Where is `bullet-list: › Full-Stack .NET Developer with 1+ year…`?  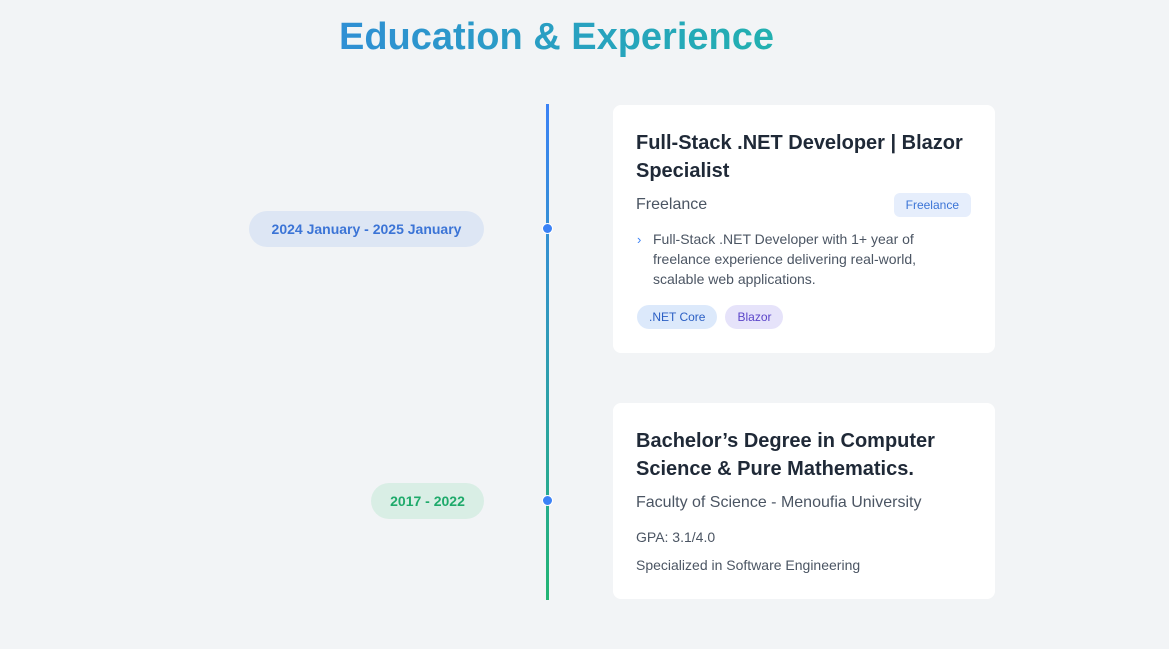 bullet-list: › Full-Stack .NET Developer with 1+ year… is located at coordinates (801, 259).